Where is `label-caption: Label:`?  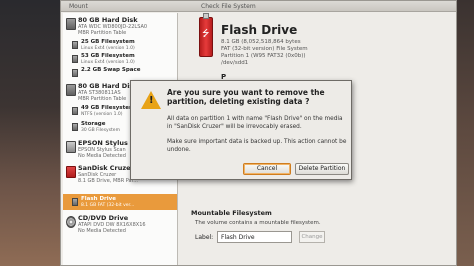 label-caption: Label: is located at coordinates (204, 237).